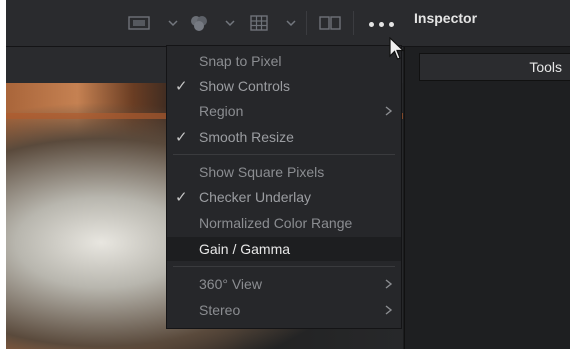 The width and height of the screenshot is (570, 349). I want to click on menu-item-checker-underlay: ✓ Checker Underlay, so click(284, 197).